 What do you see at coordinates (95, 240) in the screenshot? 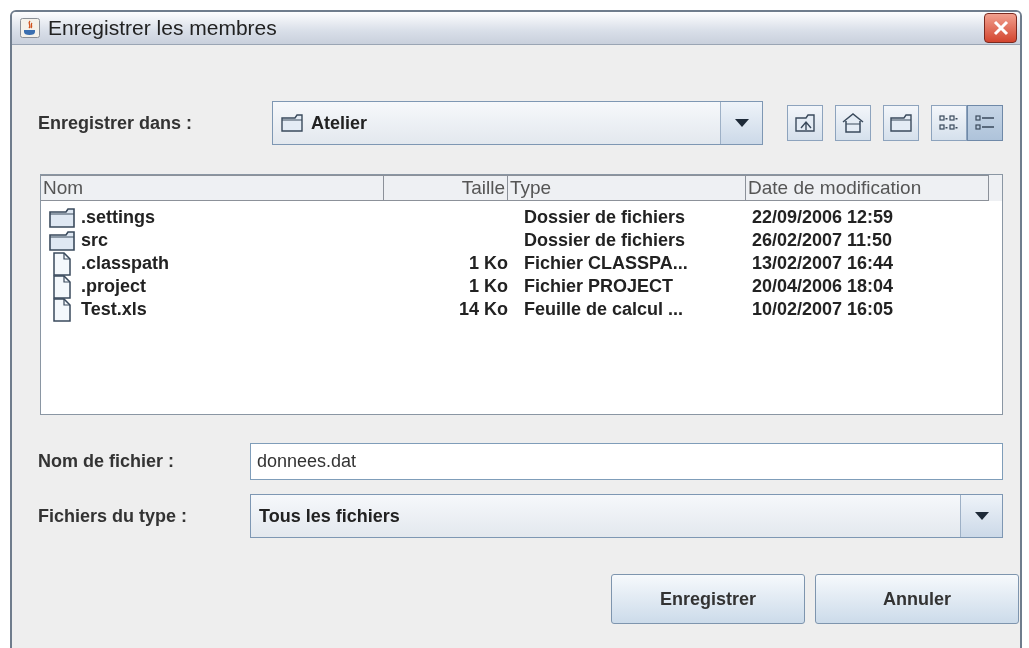
I see `file-name: src` at bounding box center [95, 240].